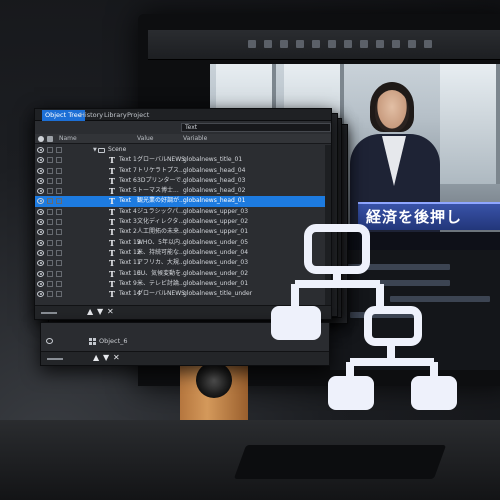 The width and height of the screenshot is (500, 500). What do you see at coordinates (128, 211) in the screenshot?
I see `row-name: Text 4` at bounding box center [128, 211].